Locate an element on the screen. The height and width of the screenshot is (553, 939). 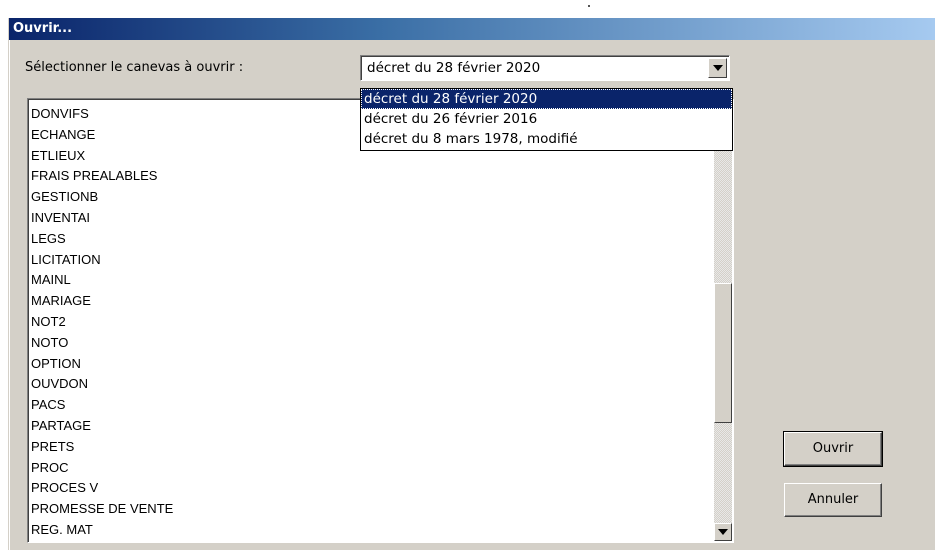
vertical-scrollbar is located at coordinates (723, 320).